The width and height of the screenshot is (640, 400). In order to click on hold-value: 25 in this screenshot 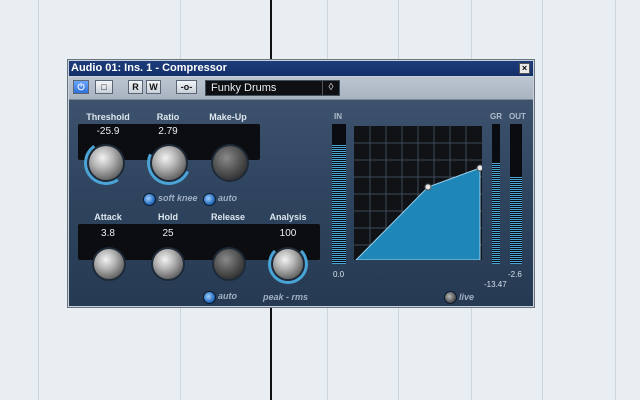, I will do `click(168, 233)`.